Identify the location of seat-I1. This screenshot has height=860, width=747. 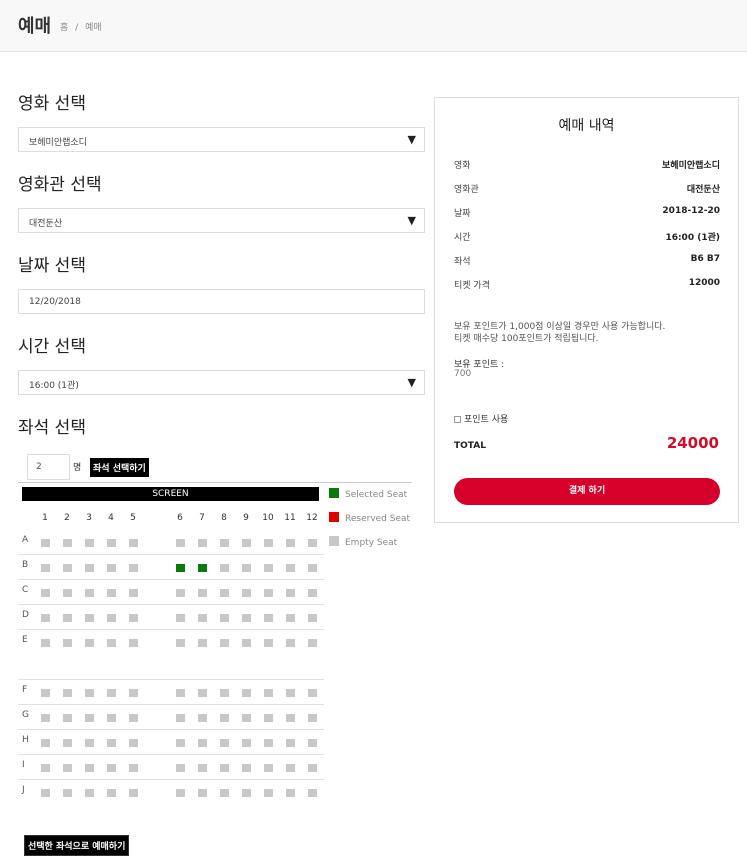
(45, 768).